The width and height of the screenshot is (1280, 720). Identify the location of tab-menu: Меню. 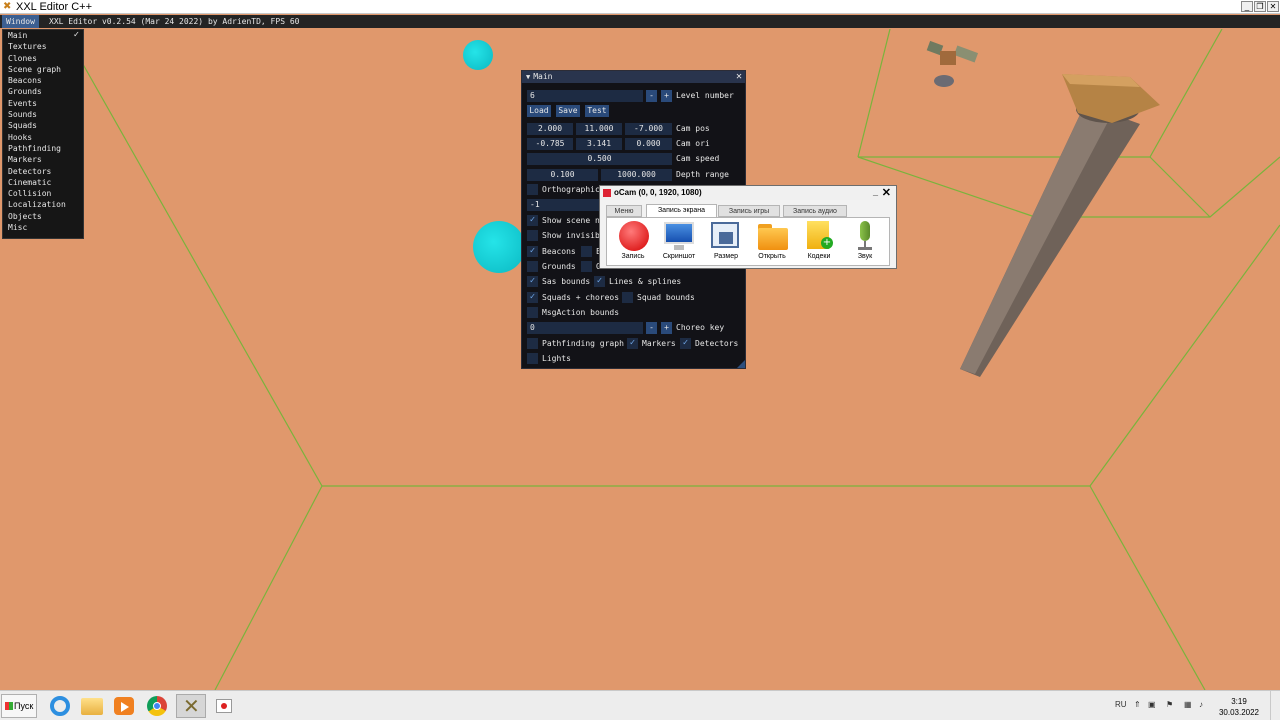
(624, 211).